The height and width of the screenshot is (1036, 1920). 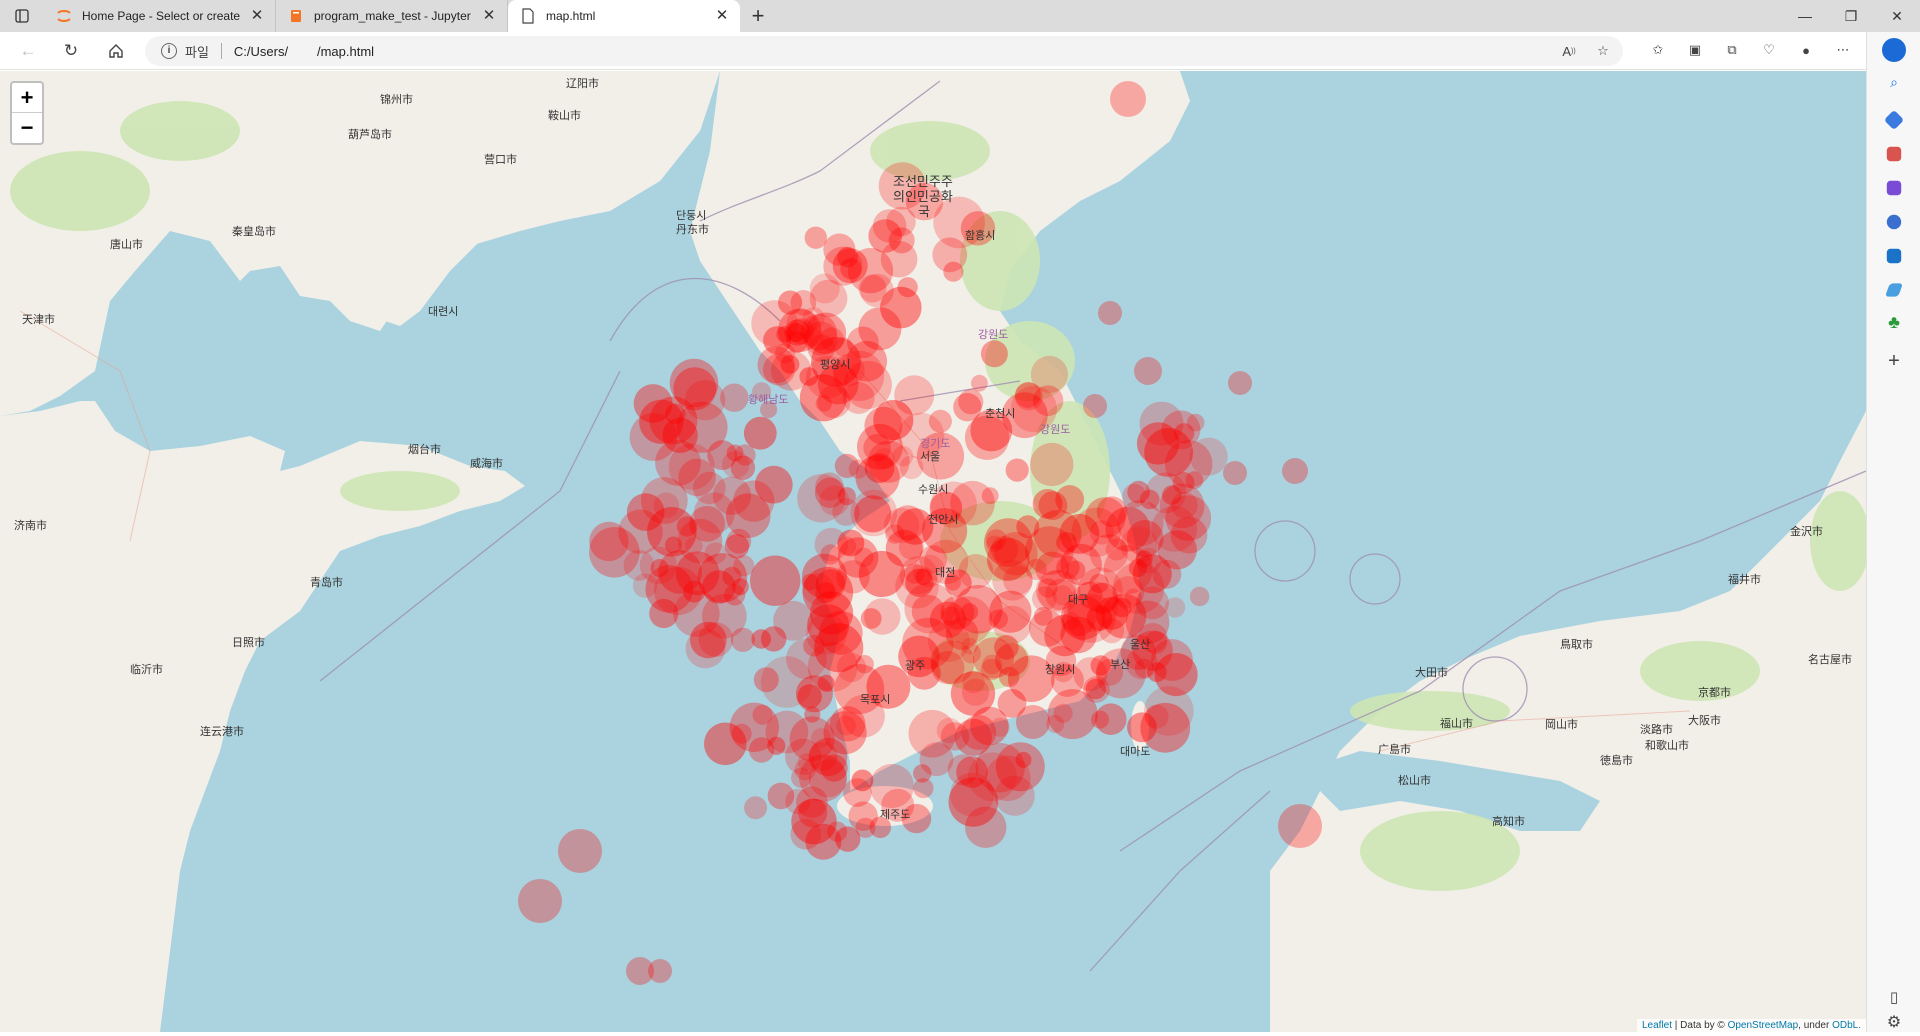 I want to click on shopping-icon, so click(x=1894, y=120).